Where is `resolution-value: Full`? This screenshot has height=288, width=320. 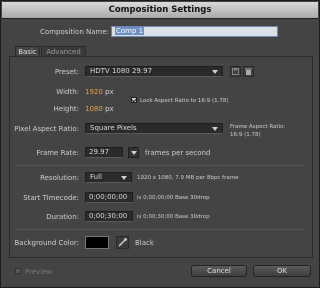 resolution-value: Full is located at coordinates (96, 177).